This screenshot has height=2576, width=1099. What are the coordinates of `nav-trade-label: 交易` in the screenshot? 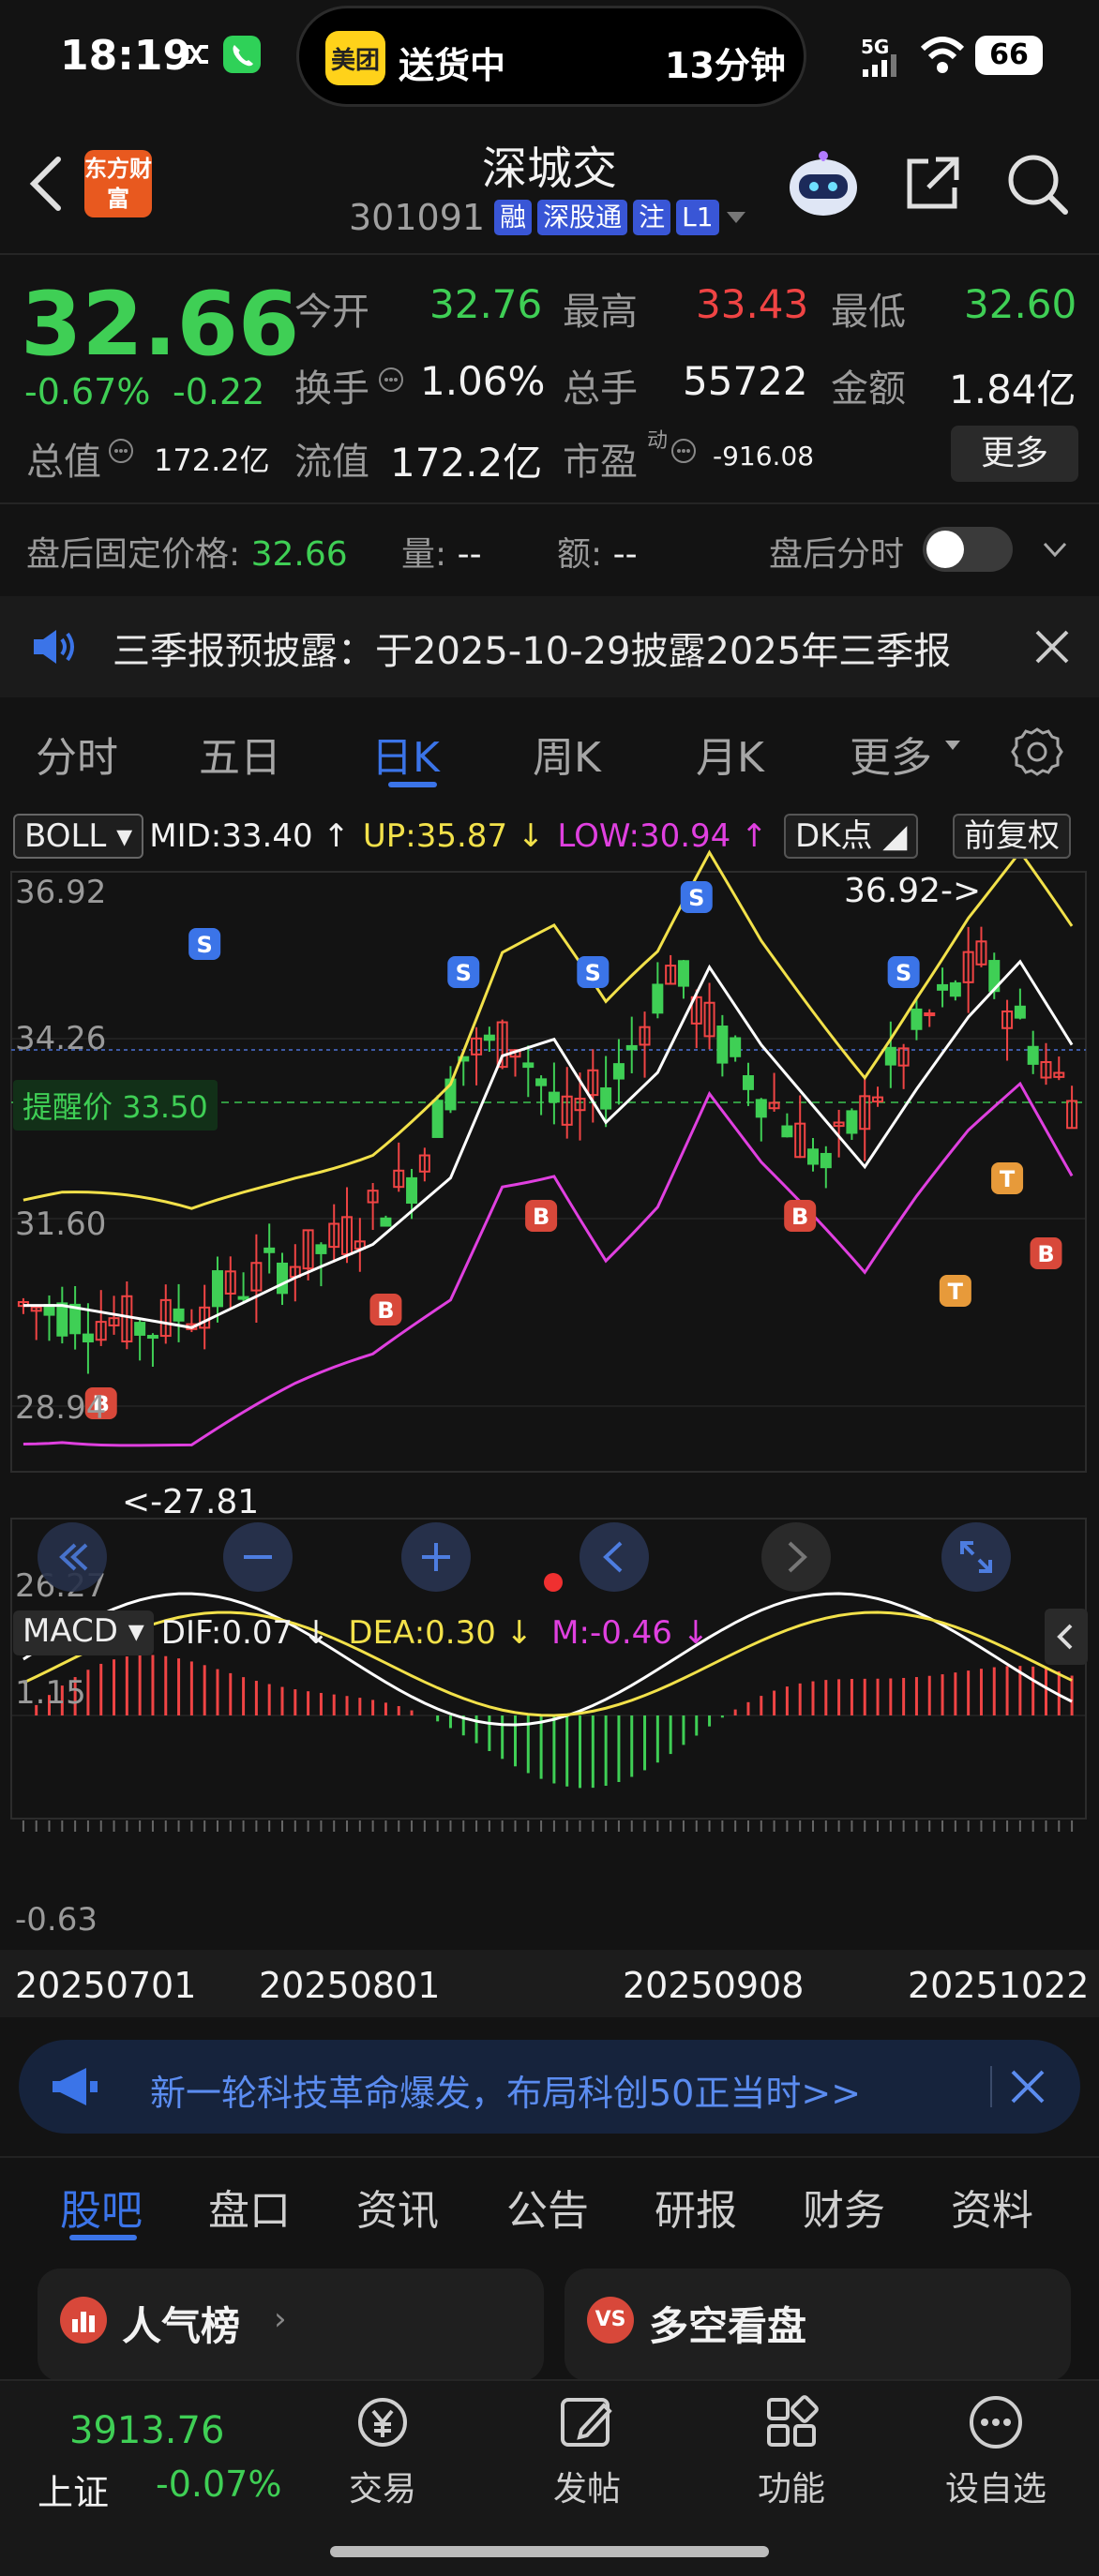 It's located at (382, 2490).